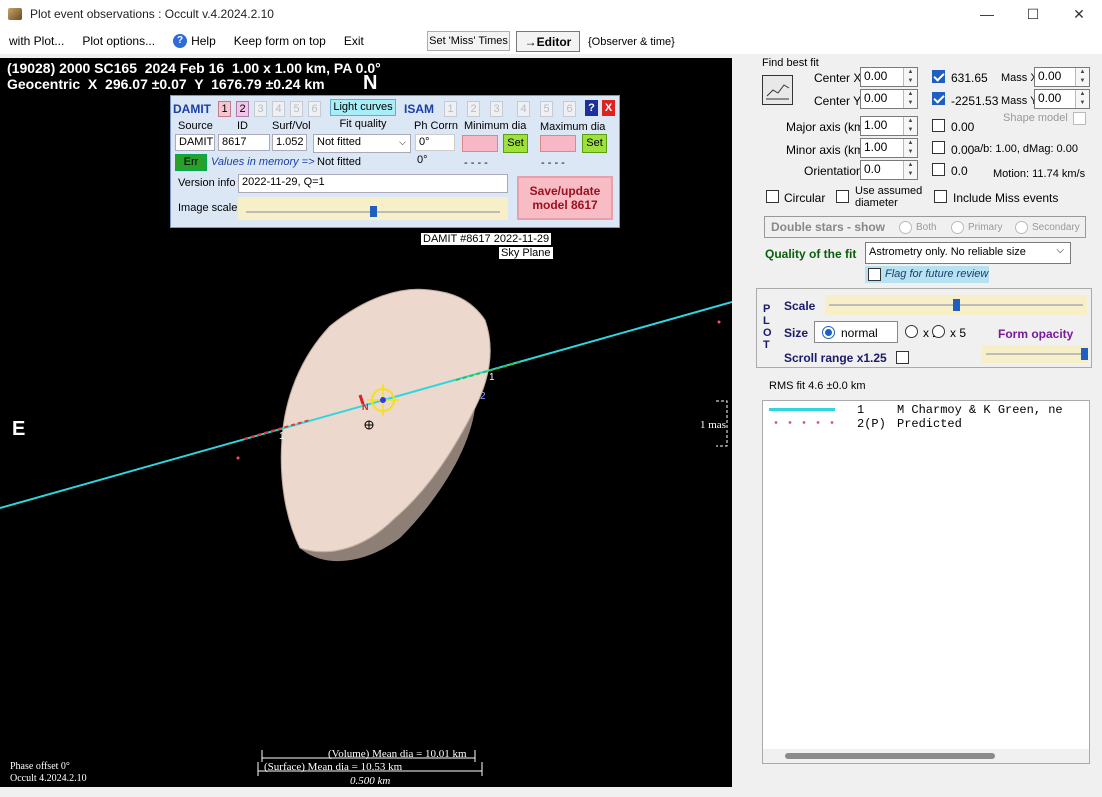 The width and height of the screenshot is (1102, 797). I want to click on image-scale-thumb, so click(373, 211).